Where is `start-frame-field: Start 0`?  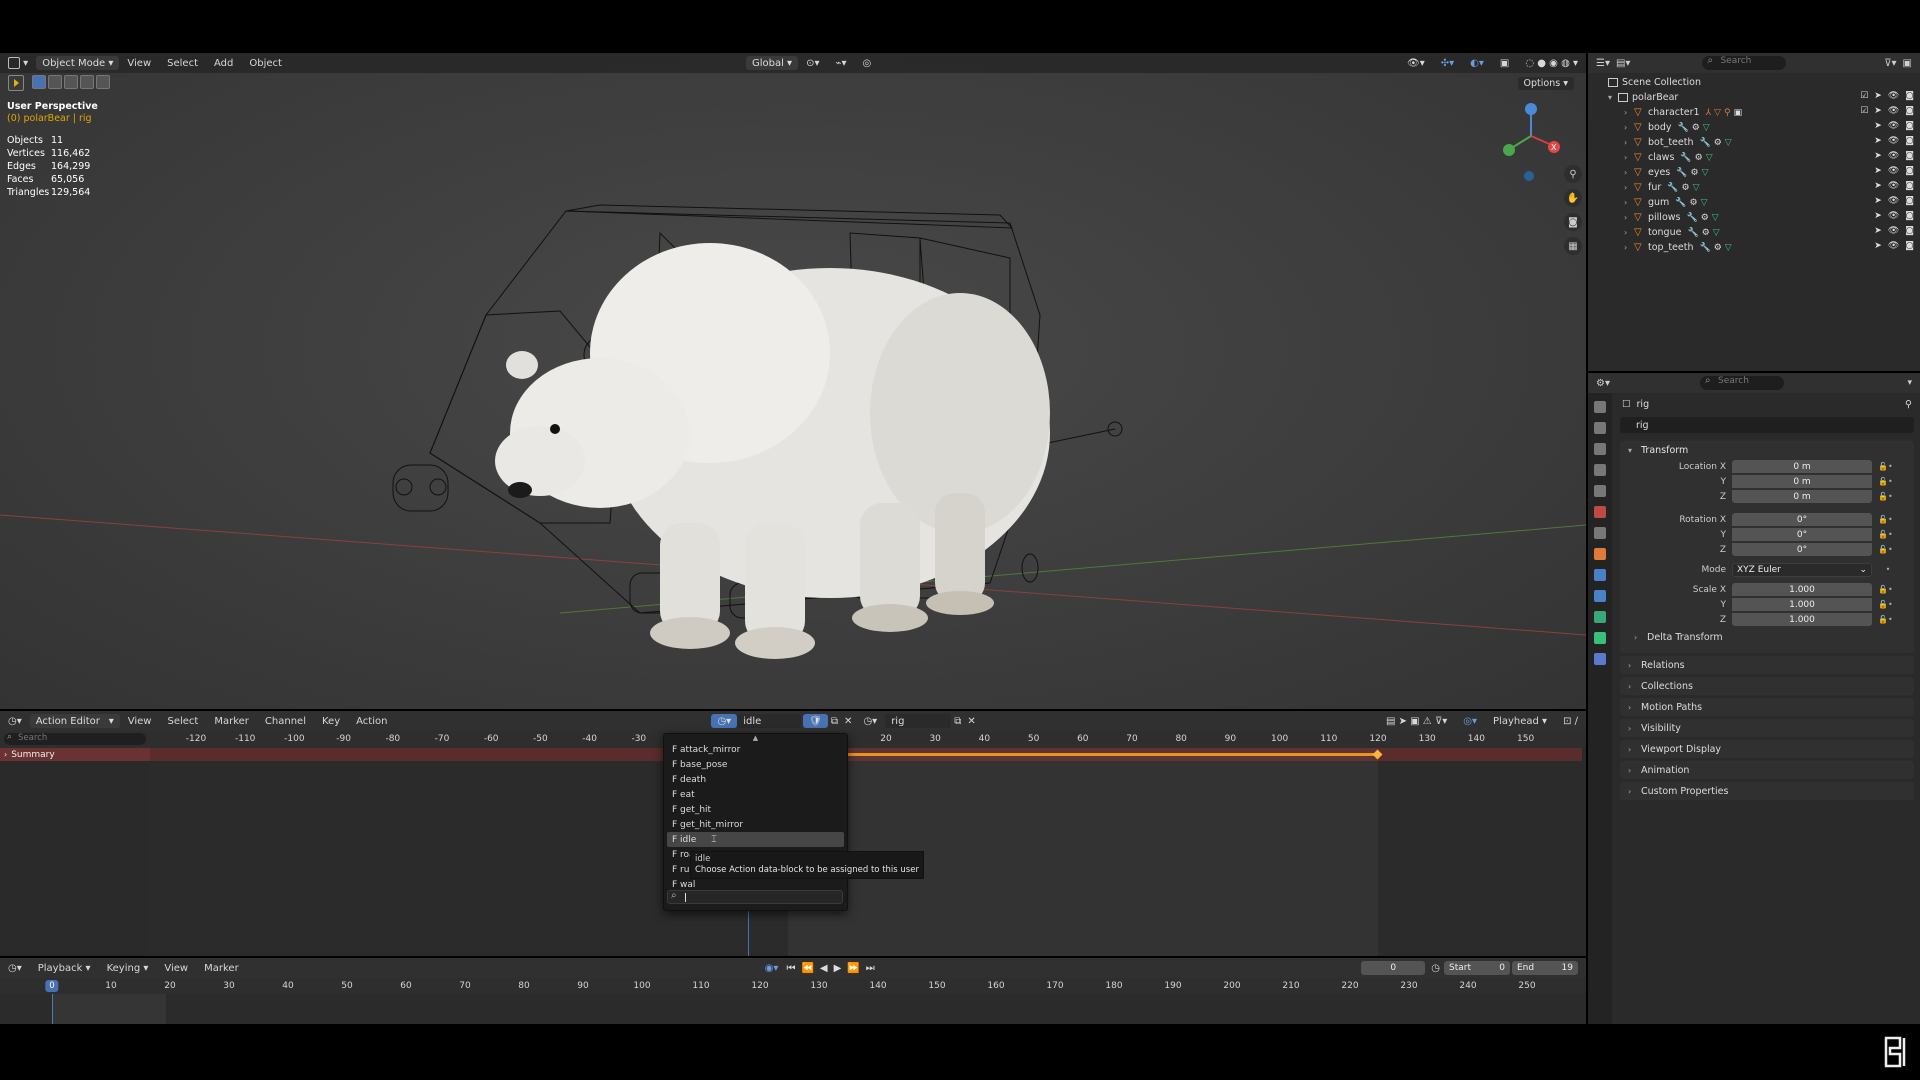 start-frame-field: Start 0 is located at coordinates (1477, 968).